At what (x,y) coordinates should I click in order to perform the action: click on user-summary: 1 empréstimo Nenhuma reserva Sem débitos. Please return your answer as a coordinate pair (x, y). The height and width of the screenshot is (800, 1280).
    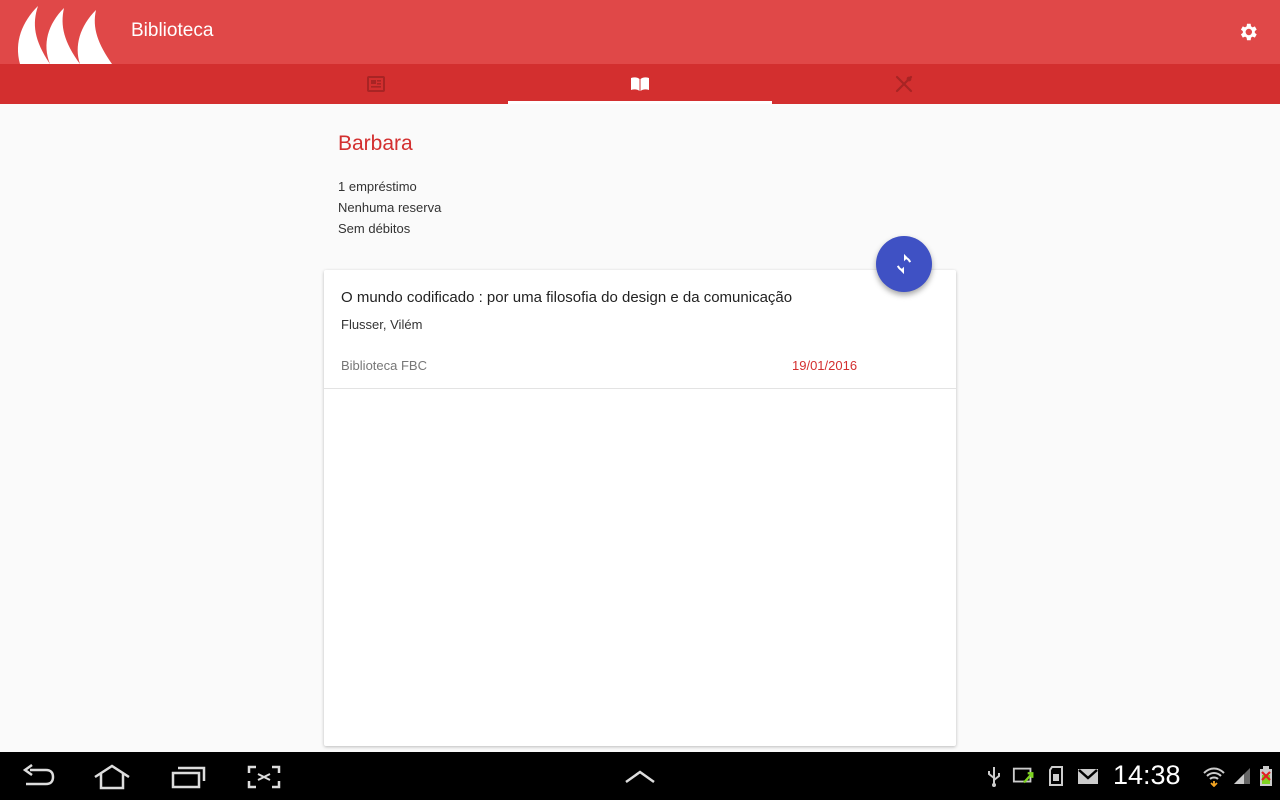
    Looking at the image, I should click on (389, 207).